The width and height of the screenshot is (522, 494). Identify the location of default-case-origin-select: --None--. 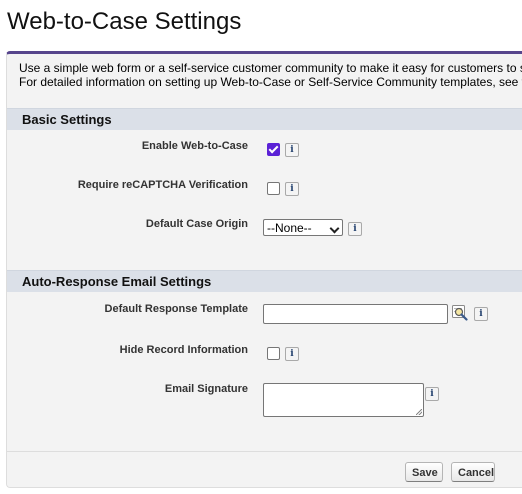
(303, 227).